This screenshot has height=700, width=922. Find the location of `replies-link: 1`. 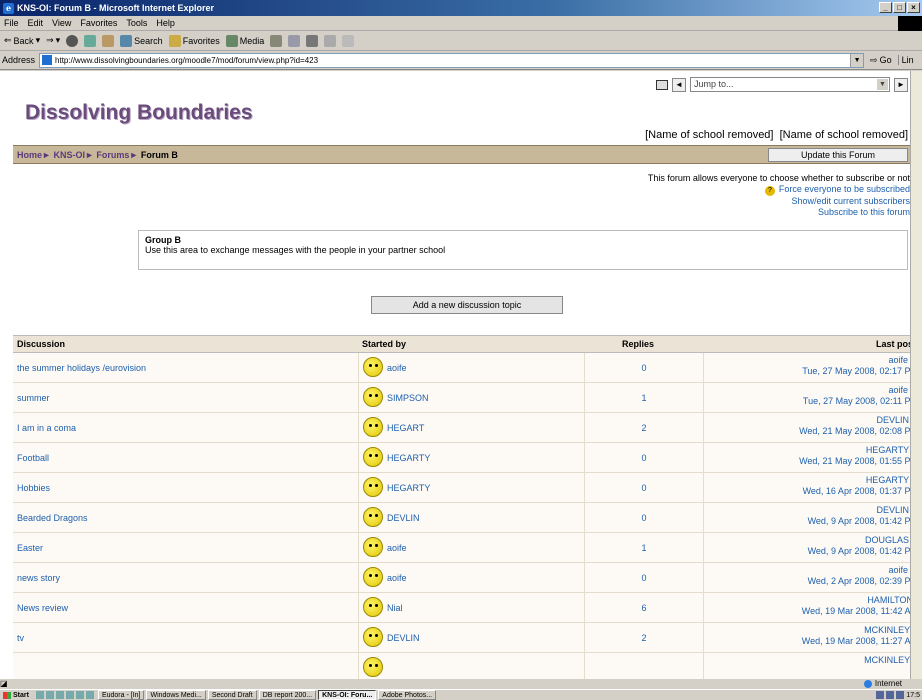

replies-link: 1 is located at coordinates (644, 548).